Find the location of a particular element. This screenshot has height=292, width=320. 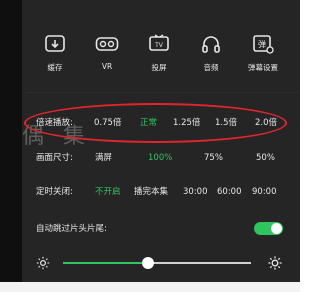

download-icon is located at coordinates (55, 44).